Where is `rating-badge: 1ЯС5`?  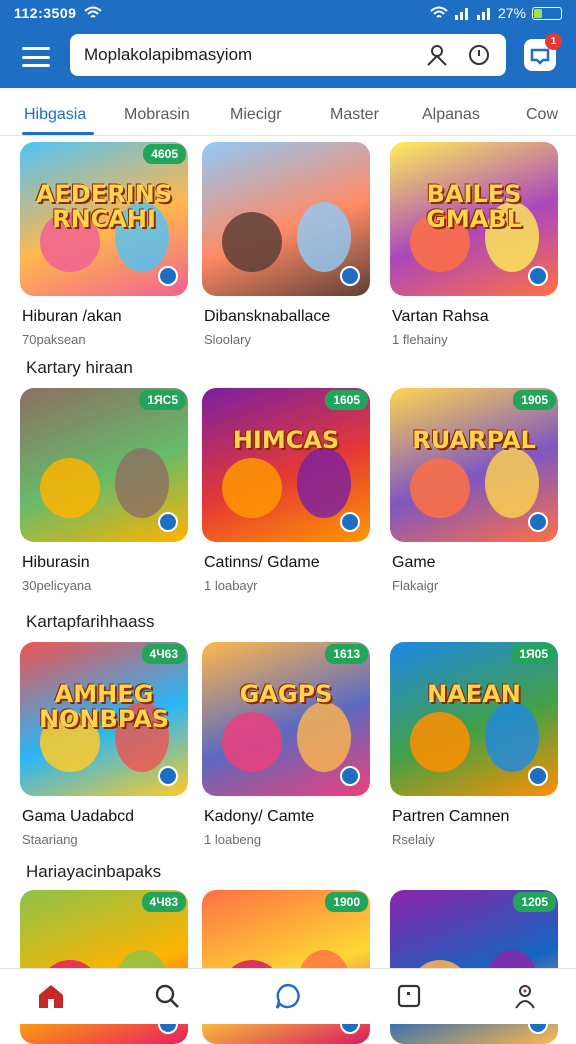 rating-badge: 1ЯС5 is located at coordinates (162, 400).